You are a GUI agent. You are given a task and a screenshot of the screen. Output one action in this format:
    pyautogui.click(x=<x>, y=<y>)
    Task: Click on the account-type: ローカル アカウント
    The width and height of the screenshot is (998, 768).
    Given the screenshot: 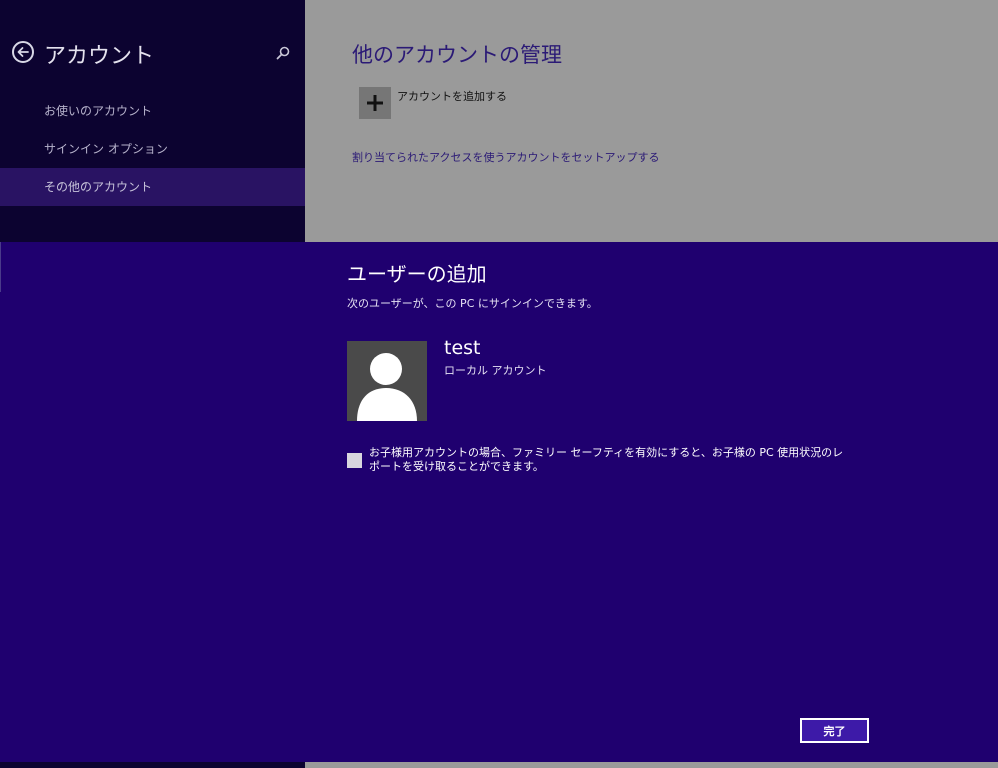 What is the action you would take?
    pyautogui.click(x=495, y=370)
    